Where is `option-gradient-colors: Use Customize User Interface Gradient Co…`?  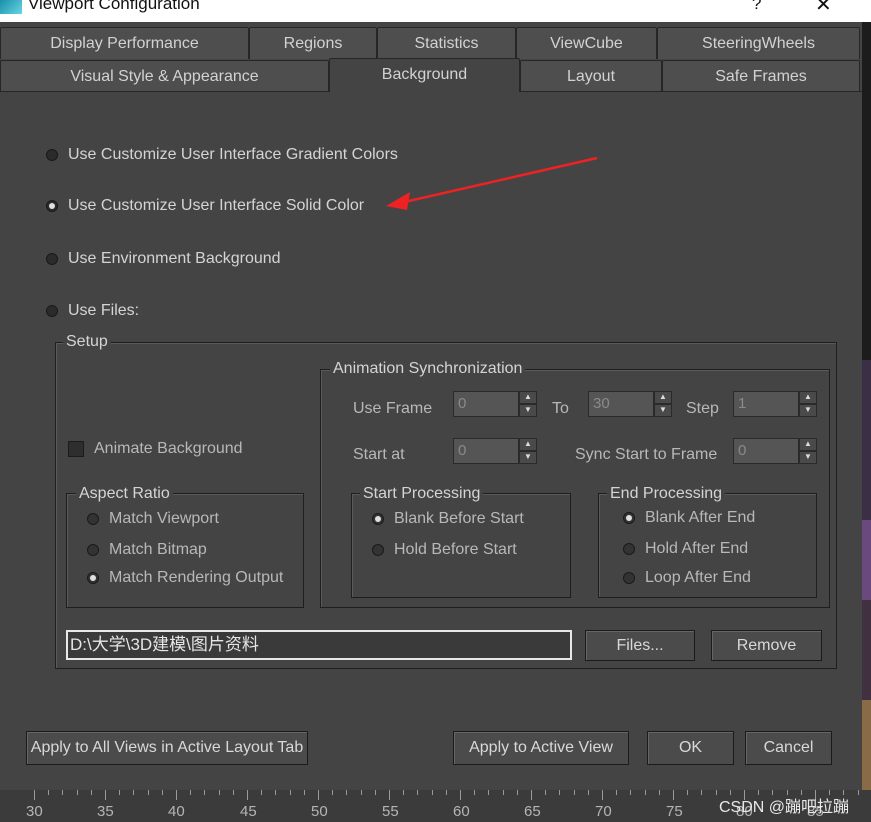
option-gradient-colors: Use Customize User Interface Gradient Co… is located at coordinates (222, 155).